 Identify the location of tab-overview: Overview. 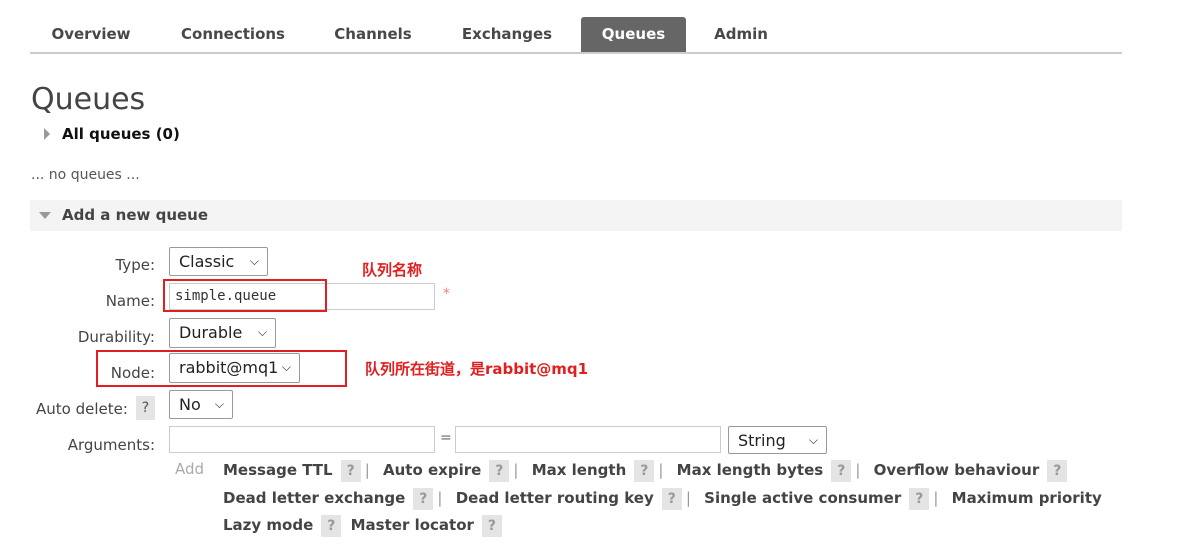
(91, 34).